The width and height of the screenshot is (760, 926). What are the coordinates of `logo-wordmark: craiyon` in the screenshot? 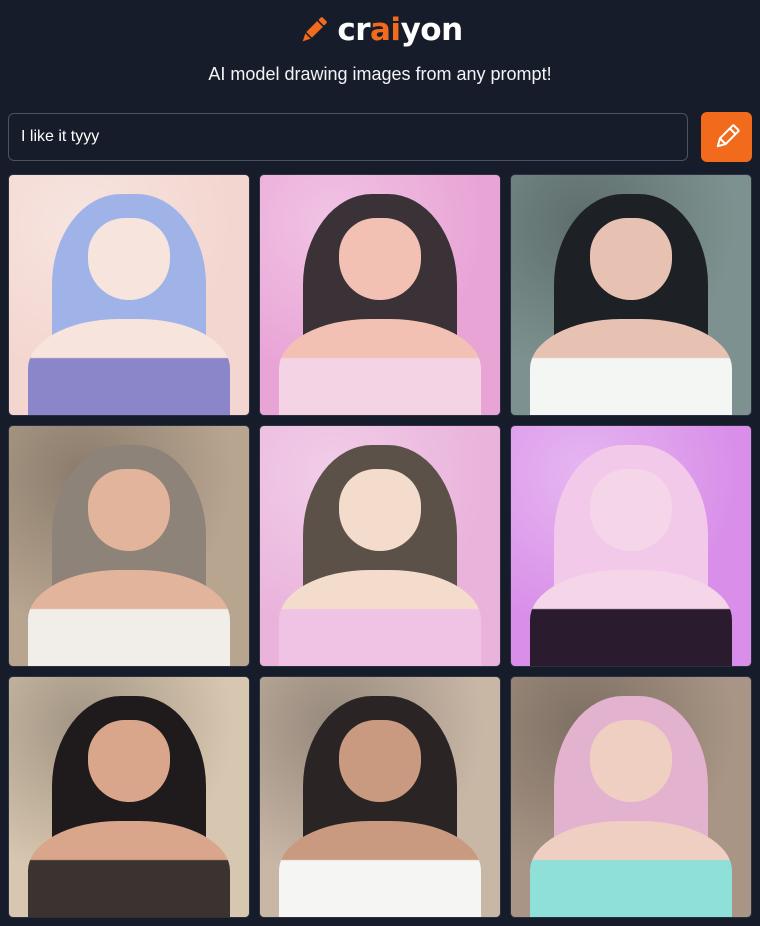 It's located at (400, 30).